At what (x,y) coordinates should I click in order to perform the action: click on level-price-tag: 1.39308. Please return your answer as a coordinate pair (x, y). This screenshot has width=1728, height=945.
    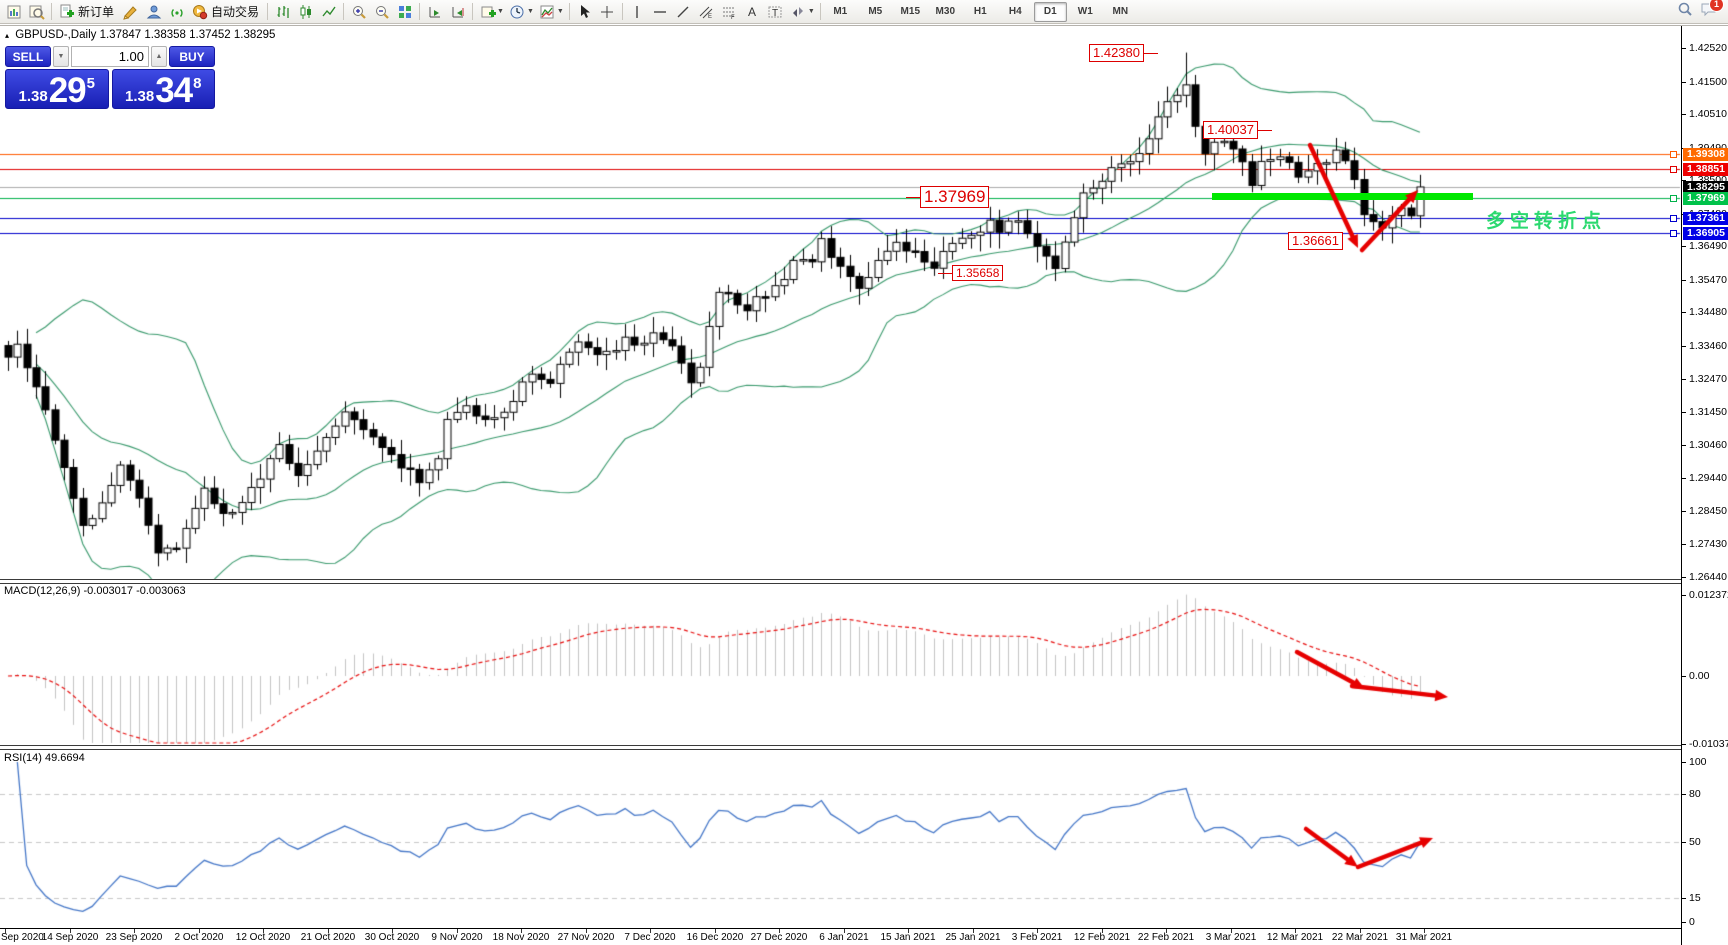
    Looking at the image, I should click on (1705, 154).